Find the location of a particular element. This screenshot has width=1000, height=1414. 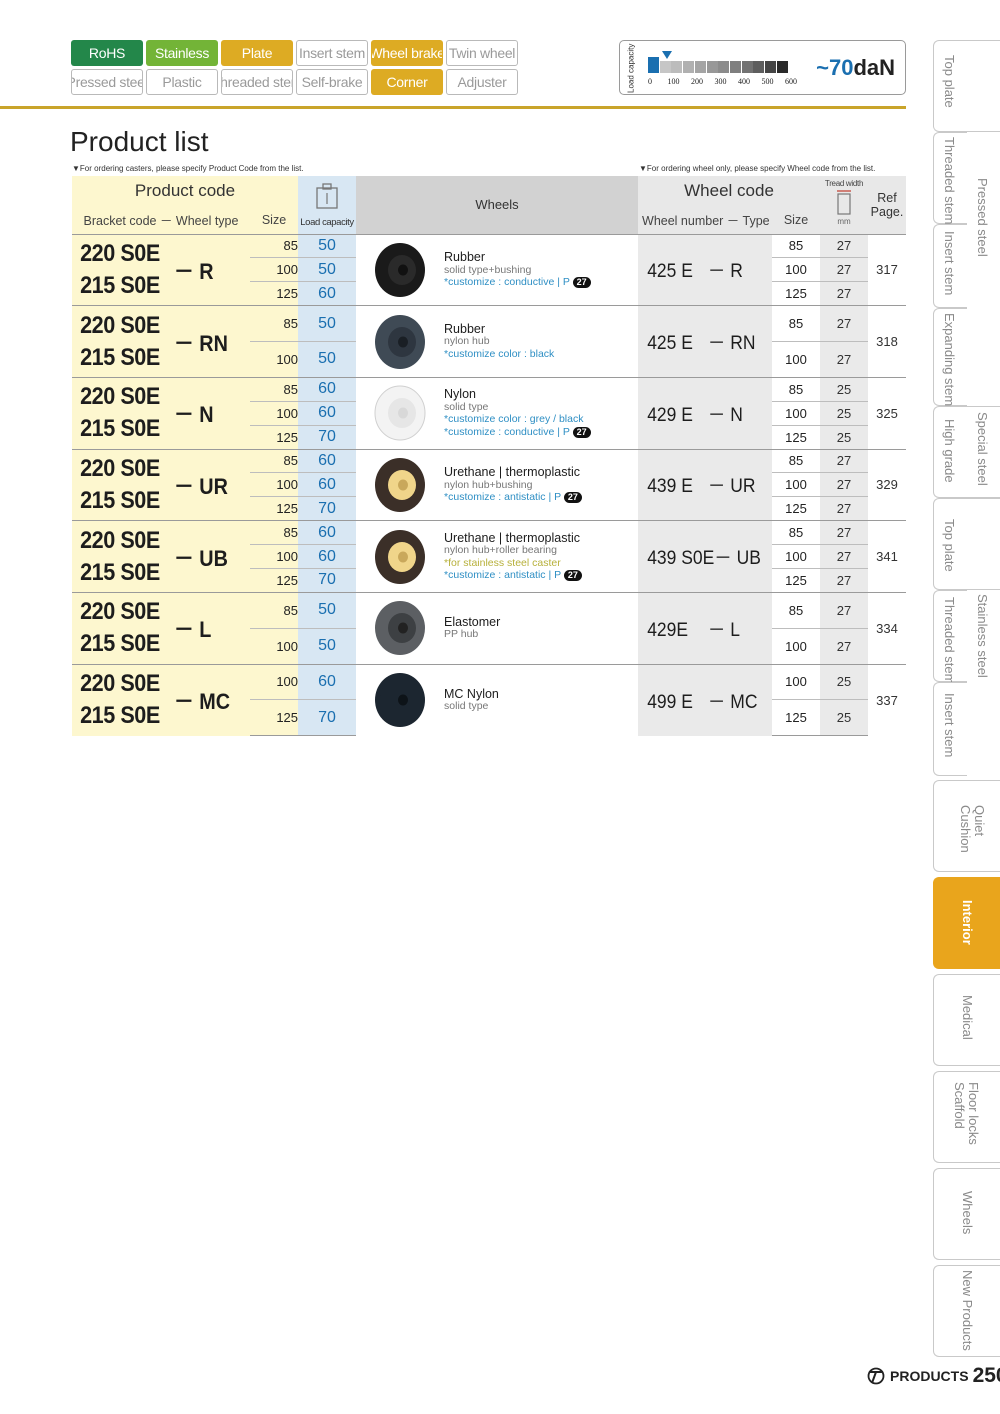

weight-icon is located at coordinates (327, 196).